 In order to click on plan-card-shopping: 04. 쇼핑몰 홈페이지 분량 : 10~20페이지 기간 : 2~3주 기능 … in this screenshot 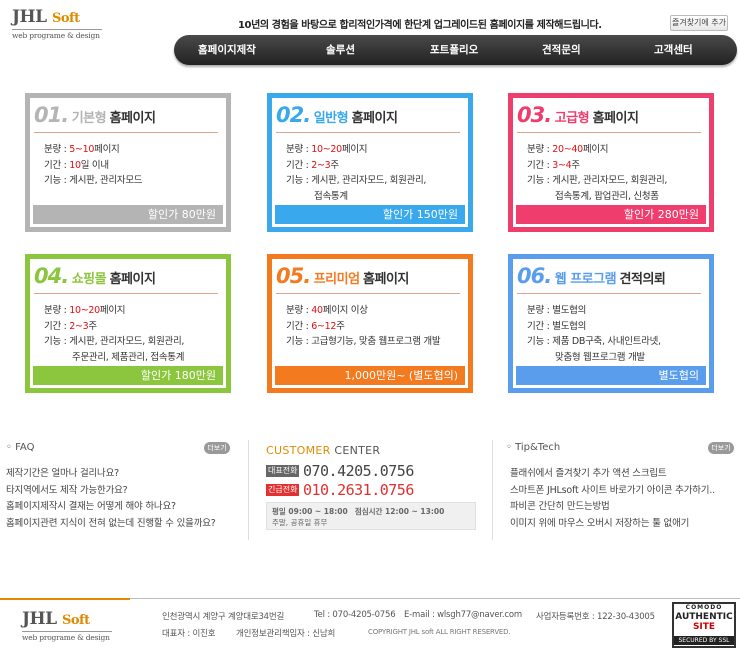, I will do `click(128, 323)`.